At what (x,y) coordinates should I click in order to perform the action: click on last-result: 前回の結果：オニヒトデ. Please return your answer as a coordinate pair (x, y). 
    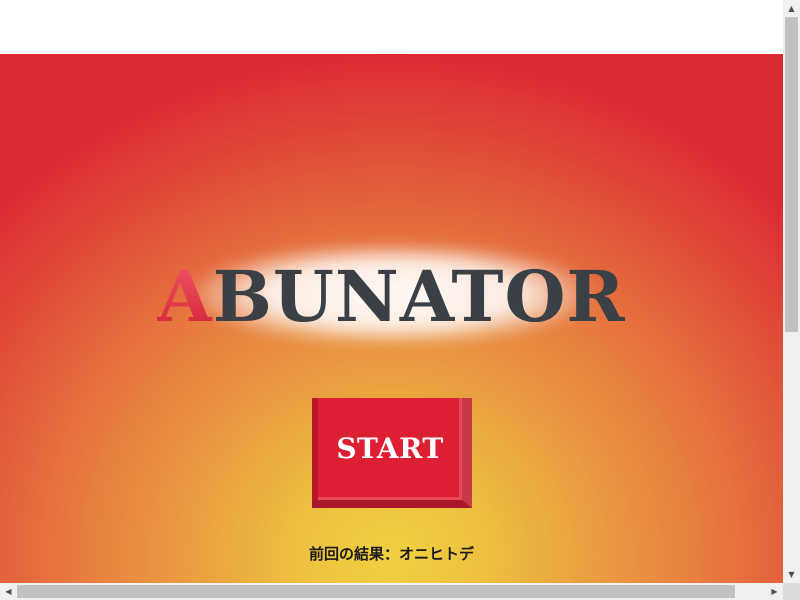
    Looking at the image, I should click on (391, 553).